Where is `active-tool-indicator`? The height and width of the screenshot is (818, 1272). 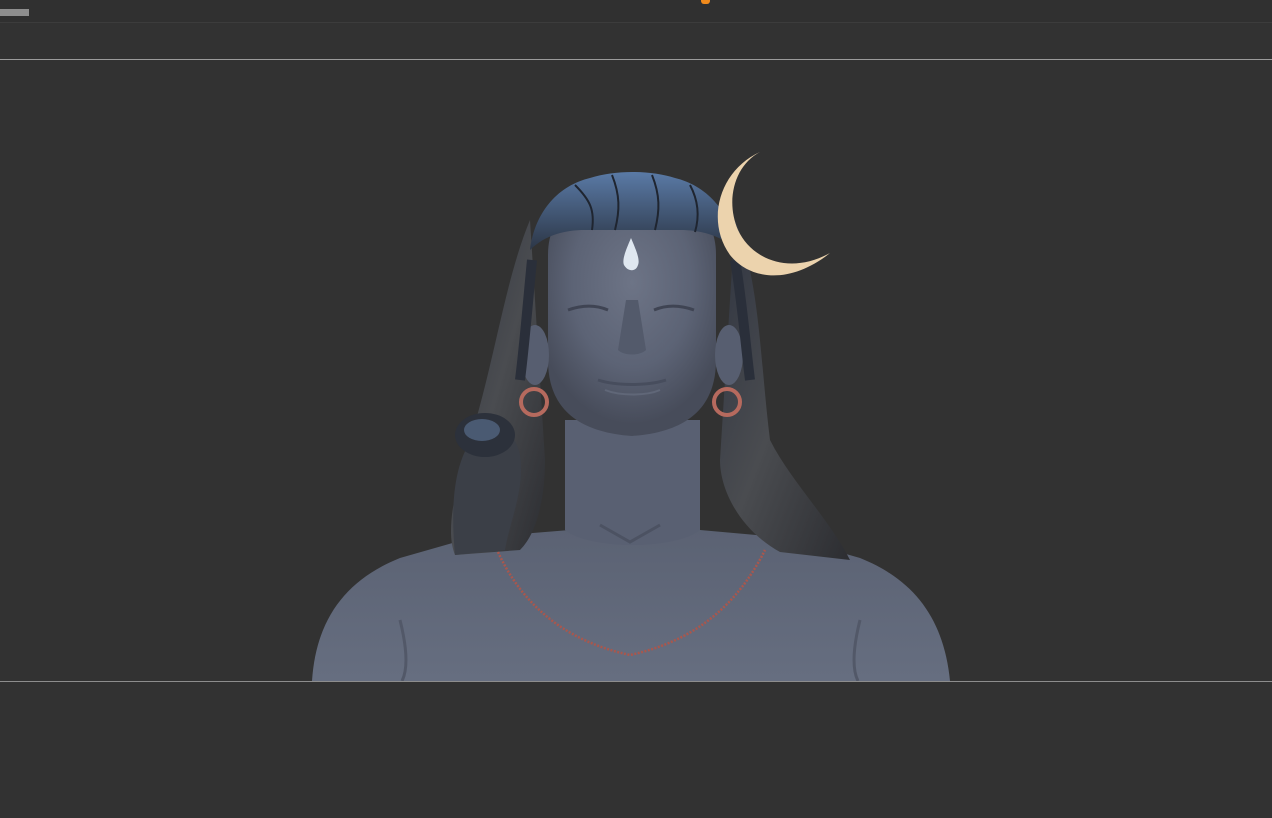
active-tool-indicator is located at coordinates (705, 2).